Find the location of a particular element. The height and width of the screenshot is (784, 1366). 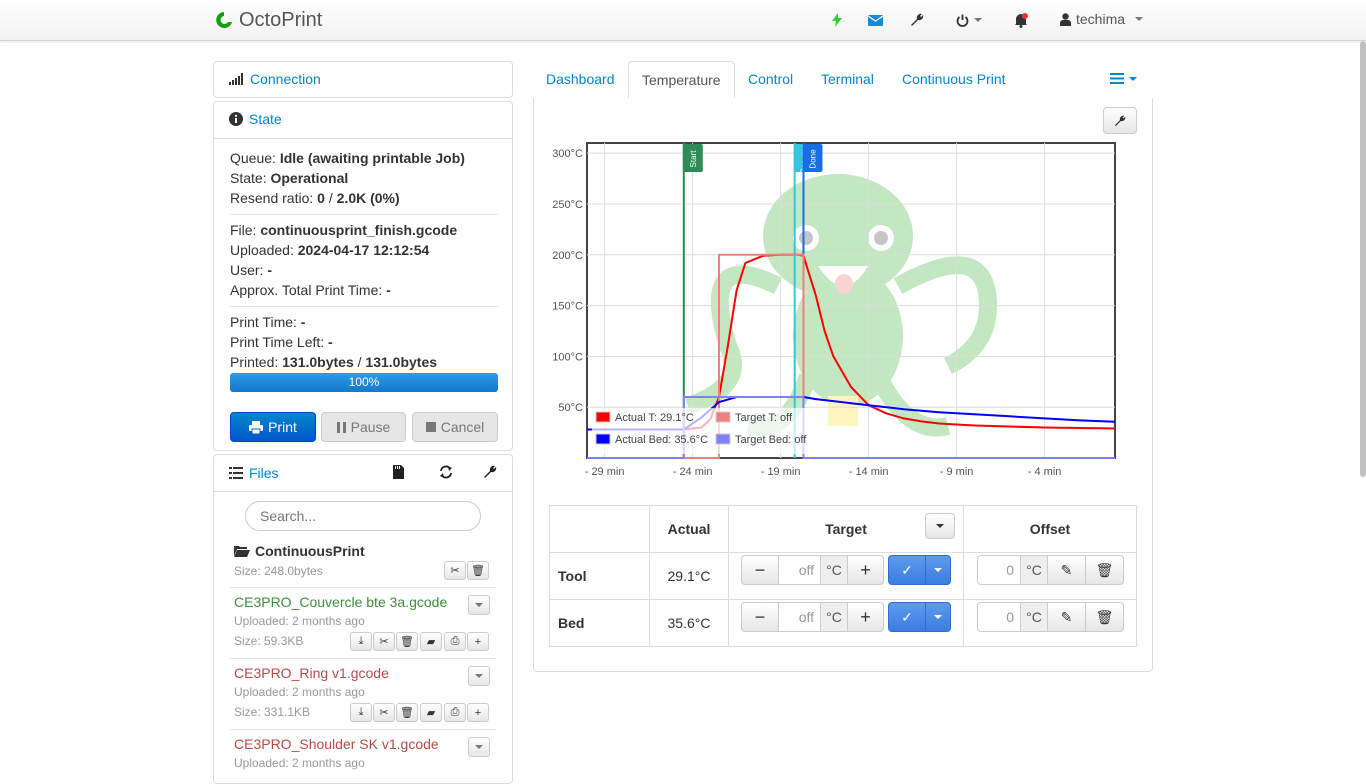

files-wrench-icon is located at coordinates (490, 473).